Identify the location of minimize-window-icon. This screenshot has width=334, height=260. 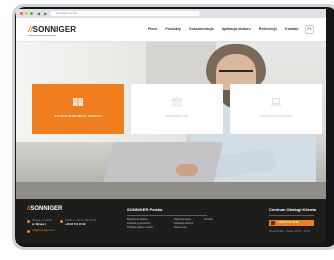
(26, 13).